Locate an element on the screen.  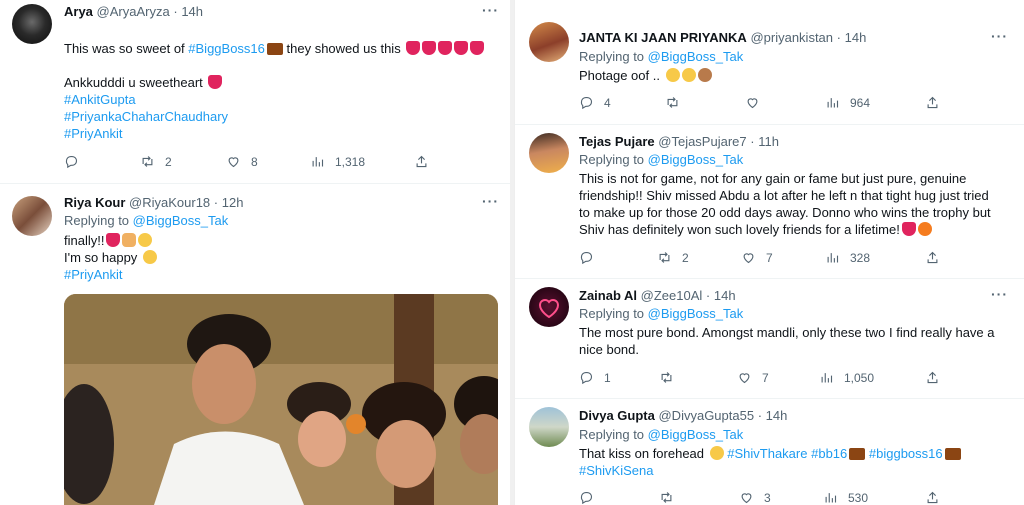
hashtag-link: #PriyankaChaharChaudhary is located at coordinates (274, 116).